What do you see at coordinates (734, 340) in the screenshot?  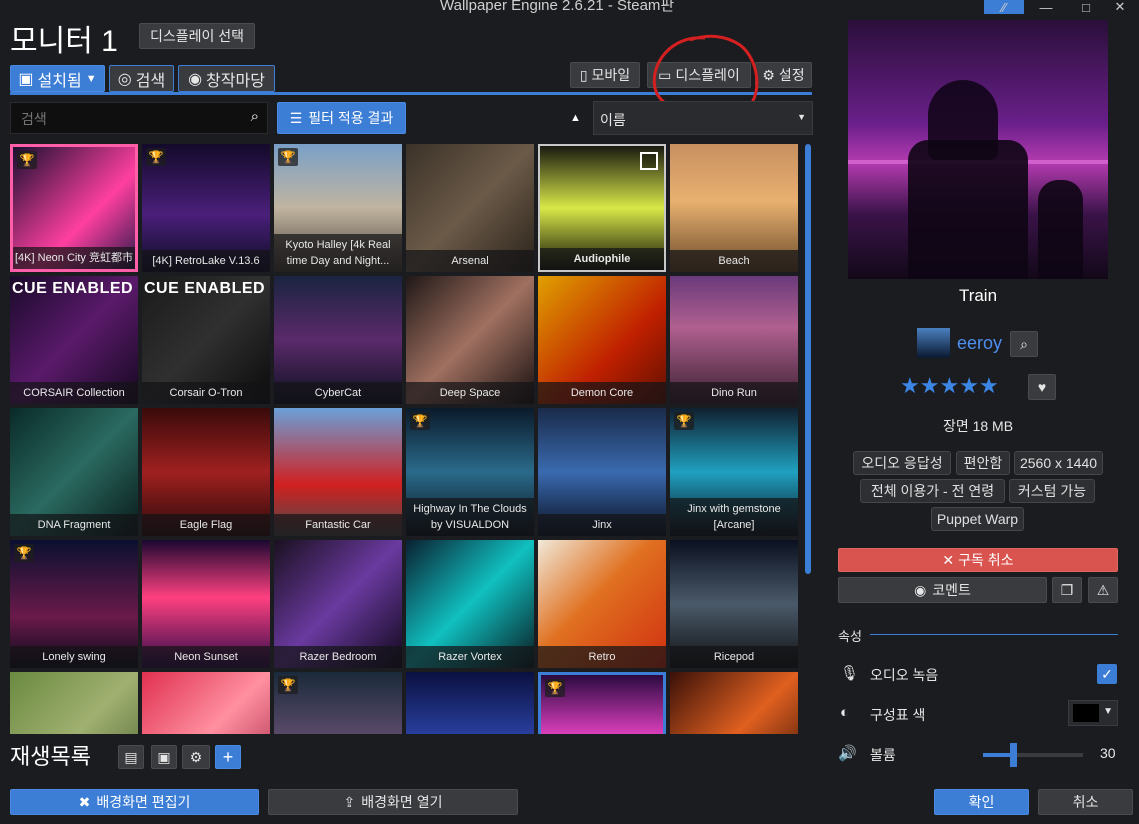 I see `wallpaper-tile: Dino Run` at bounding box center [734, 340].